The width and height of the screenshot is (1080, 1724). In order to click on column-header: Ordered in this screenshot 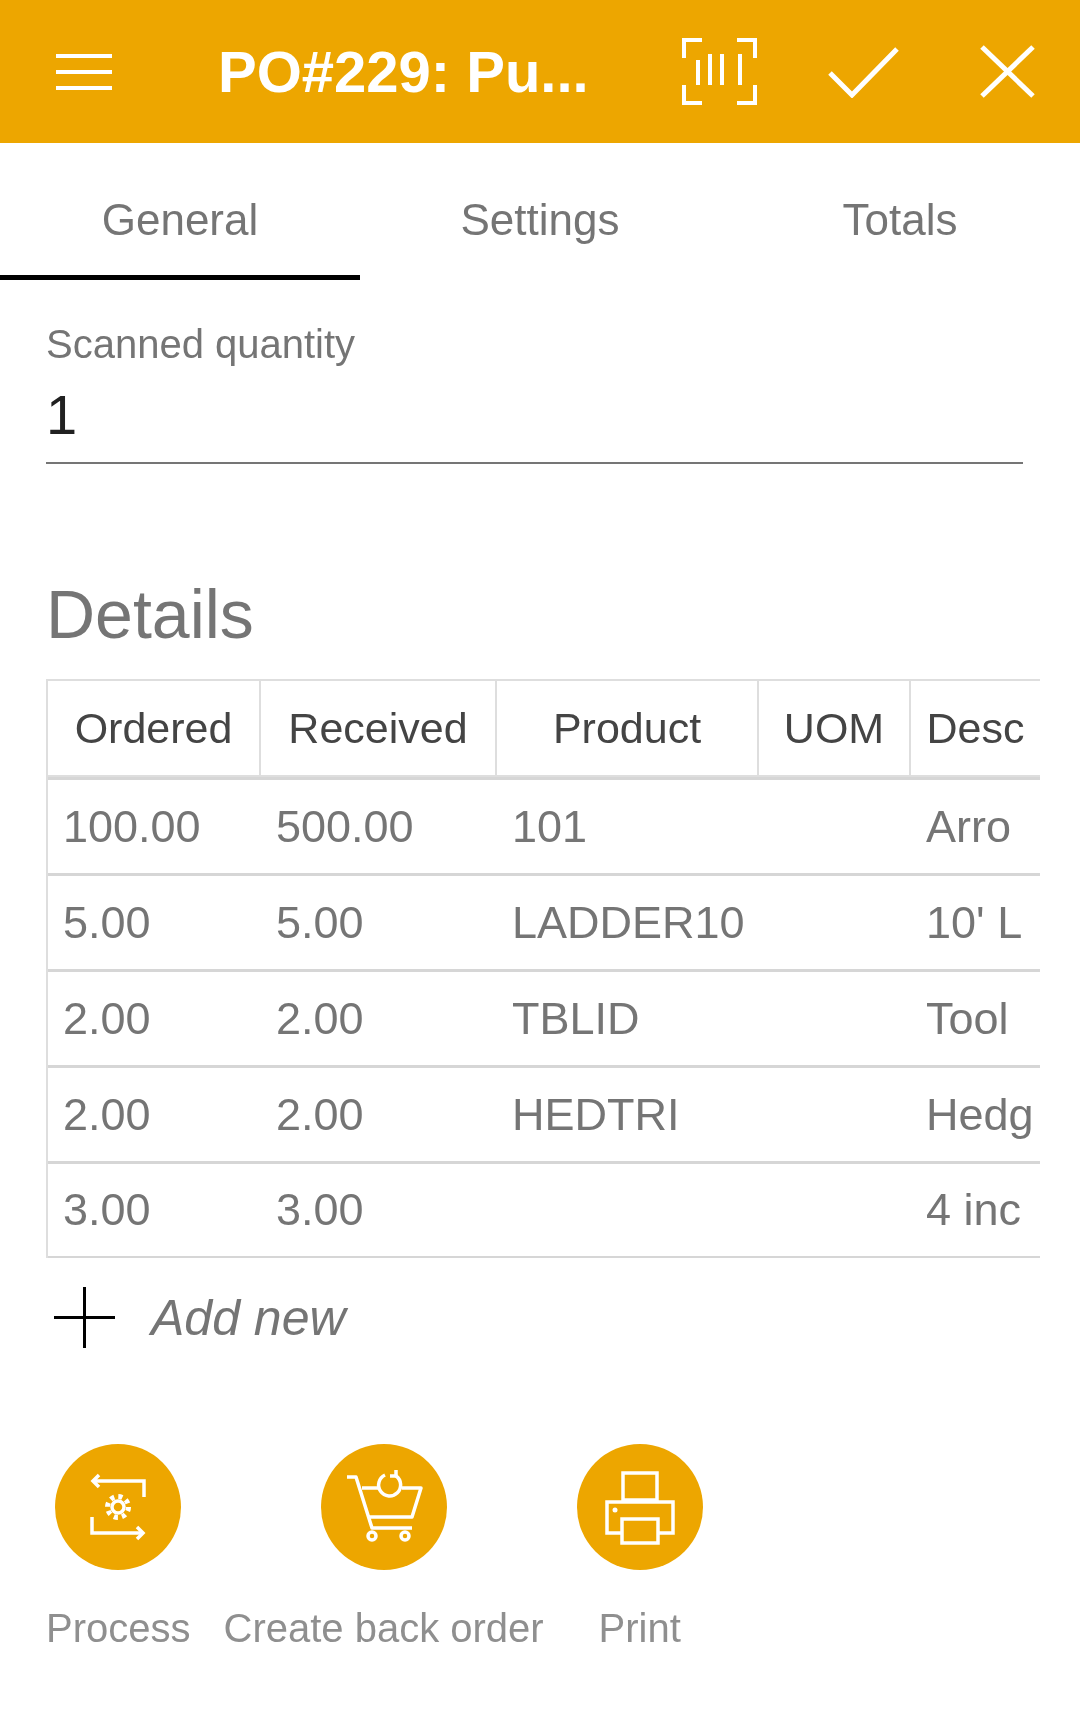, I will do `click(154, 728)`.